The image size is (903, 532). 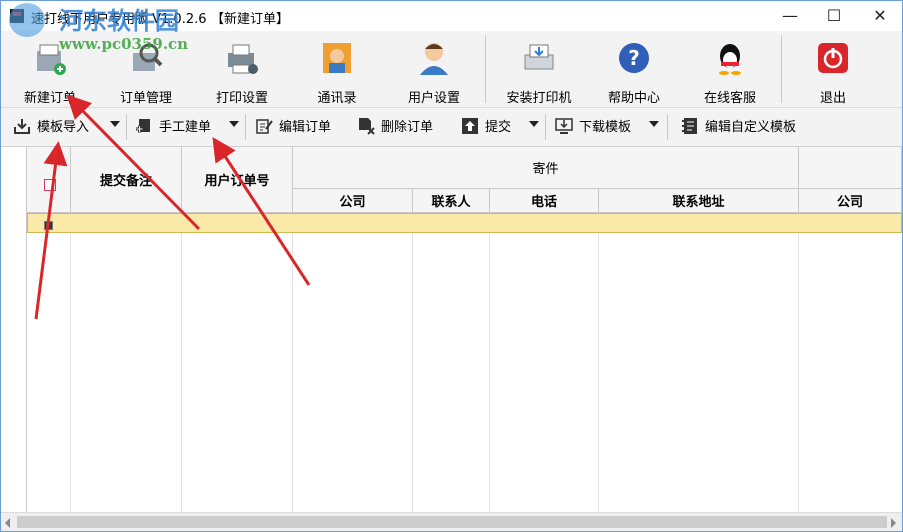 I want to click on select-all-checkbox, so click(x=50, y=185).